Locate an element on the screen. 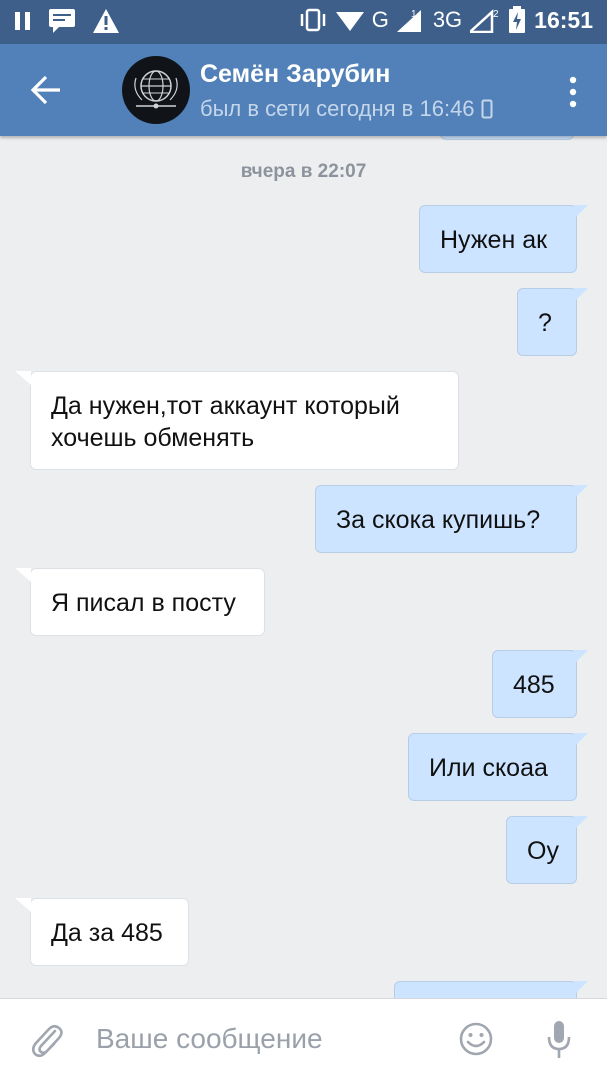 Image resolution: width=607 pixels, height=1081 pixels. message-text: Да за 485 is located at coordinates (107, 933).